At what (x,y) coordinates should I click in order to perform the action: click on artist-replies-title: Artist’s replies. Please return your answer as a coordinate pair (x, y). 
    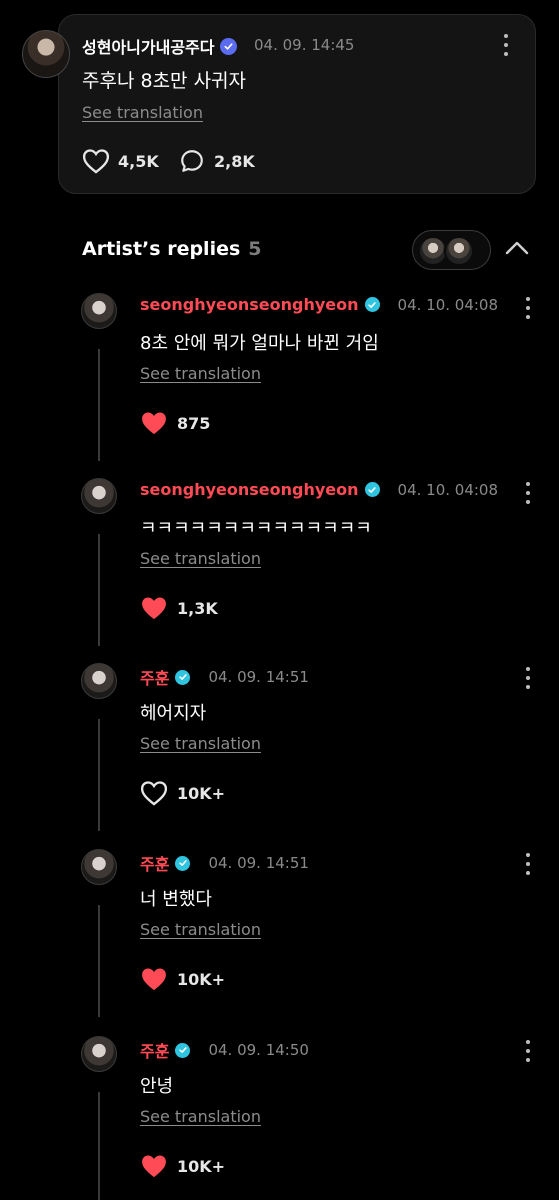
    Looking at the image, I should click on (161, 249).